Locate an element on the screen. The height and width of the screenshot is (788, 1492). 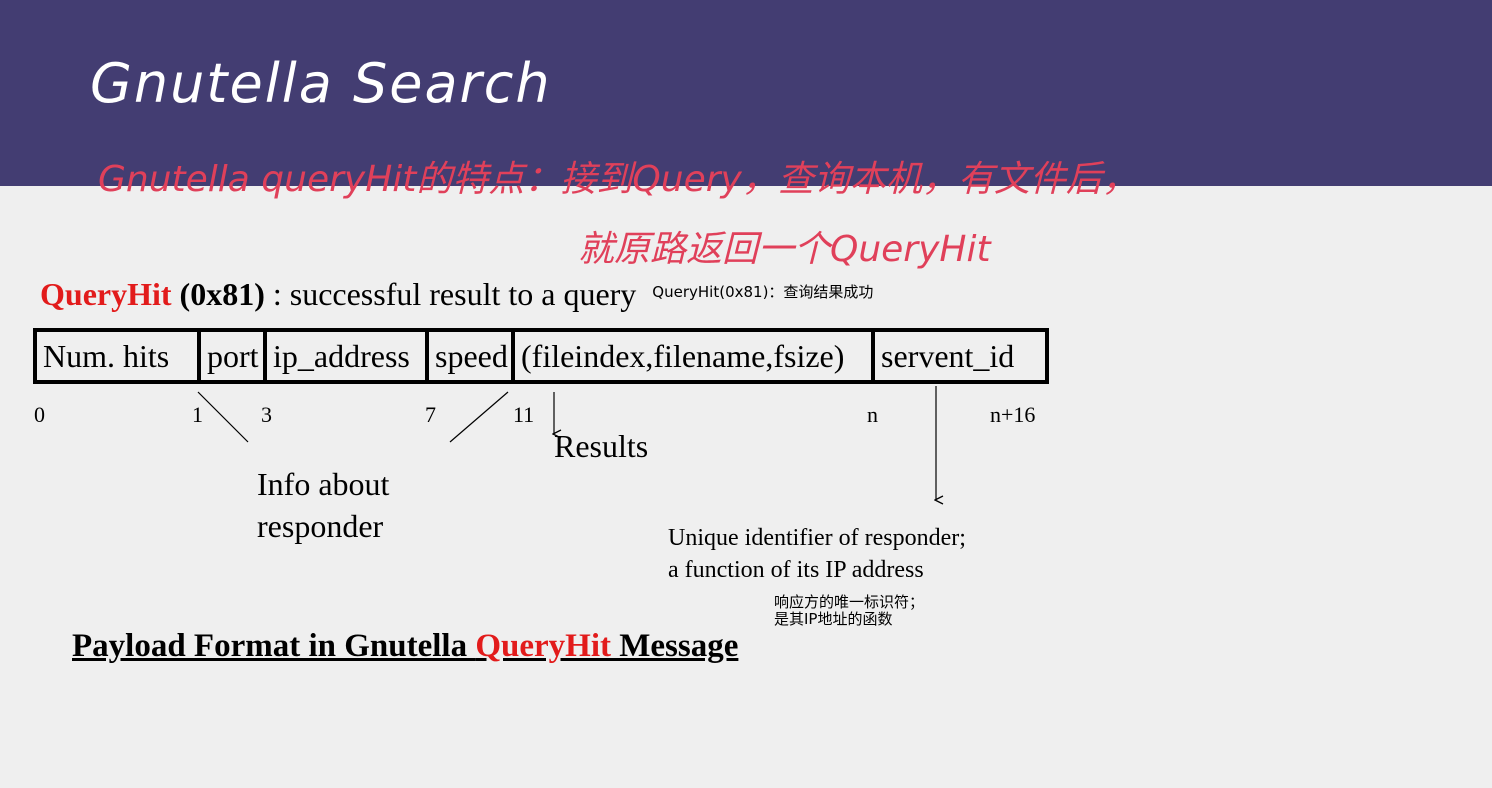
unique-id-label-line-2: a function of its IP address is located at coordinates (796, 570).